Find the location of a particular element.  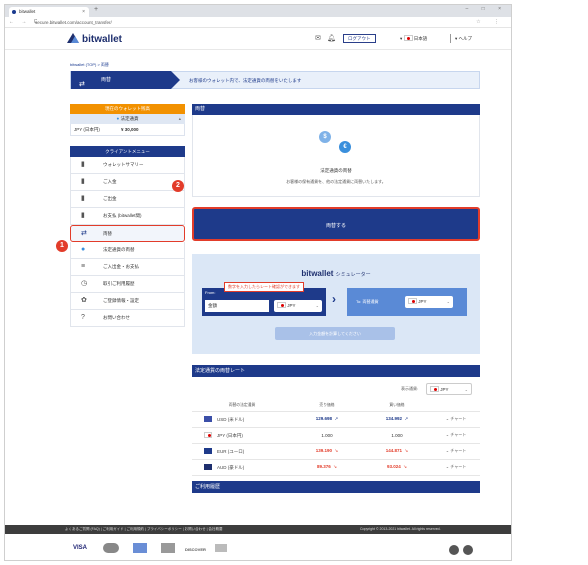

column-header: 両替の法定通貨 is located at coordinates (242, 406).